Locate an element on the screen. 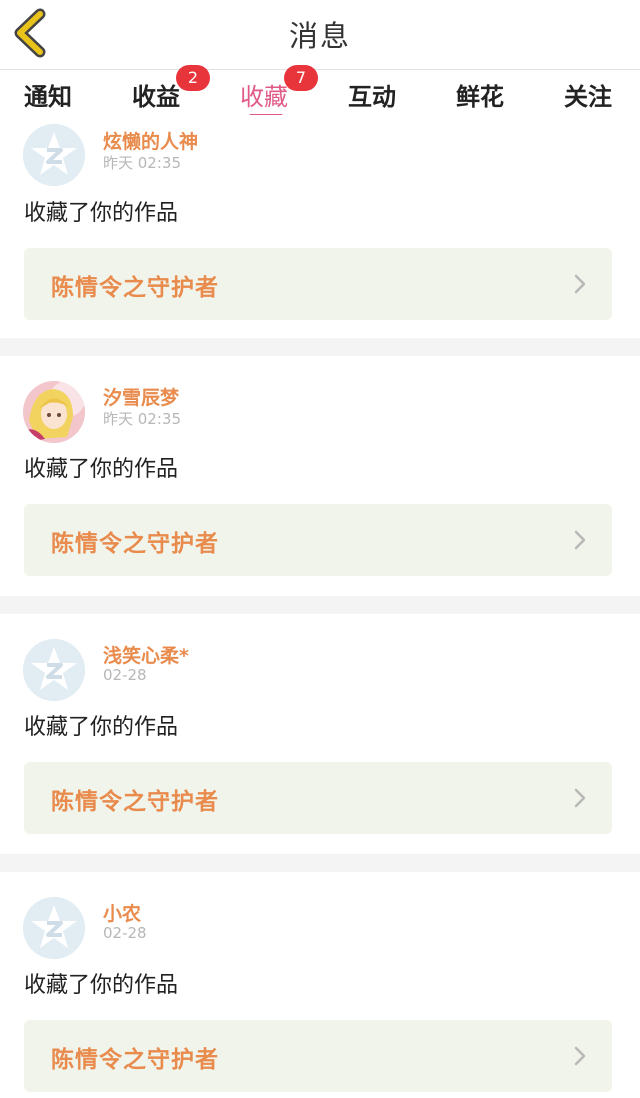 The height and width of the screenshot is (1098, 640). username: 汐雪辰梦 is located at coordinates (141, 396).